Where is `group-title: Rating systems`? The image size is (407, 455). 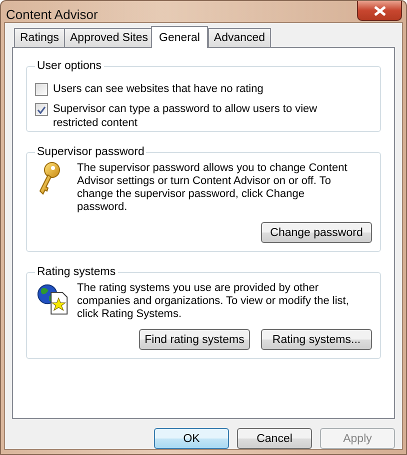
group-title: Rating systems is located at coordinates (76, 272).